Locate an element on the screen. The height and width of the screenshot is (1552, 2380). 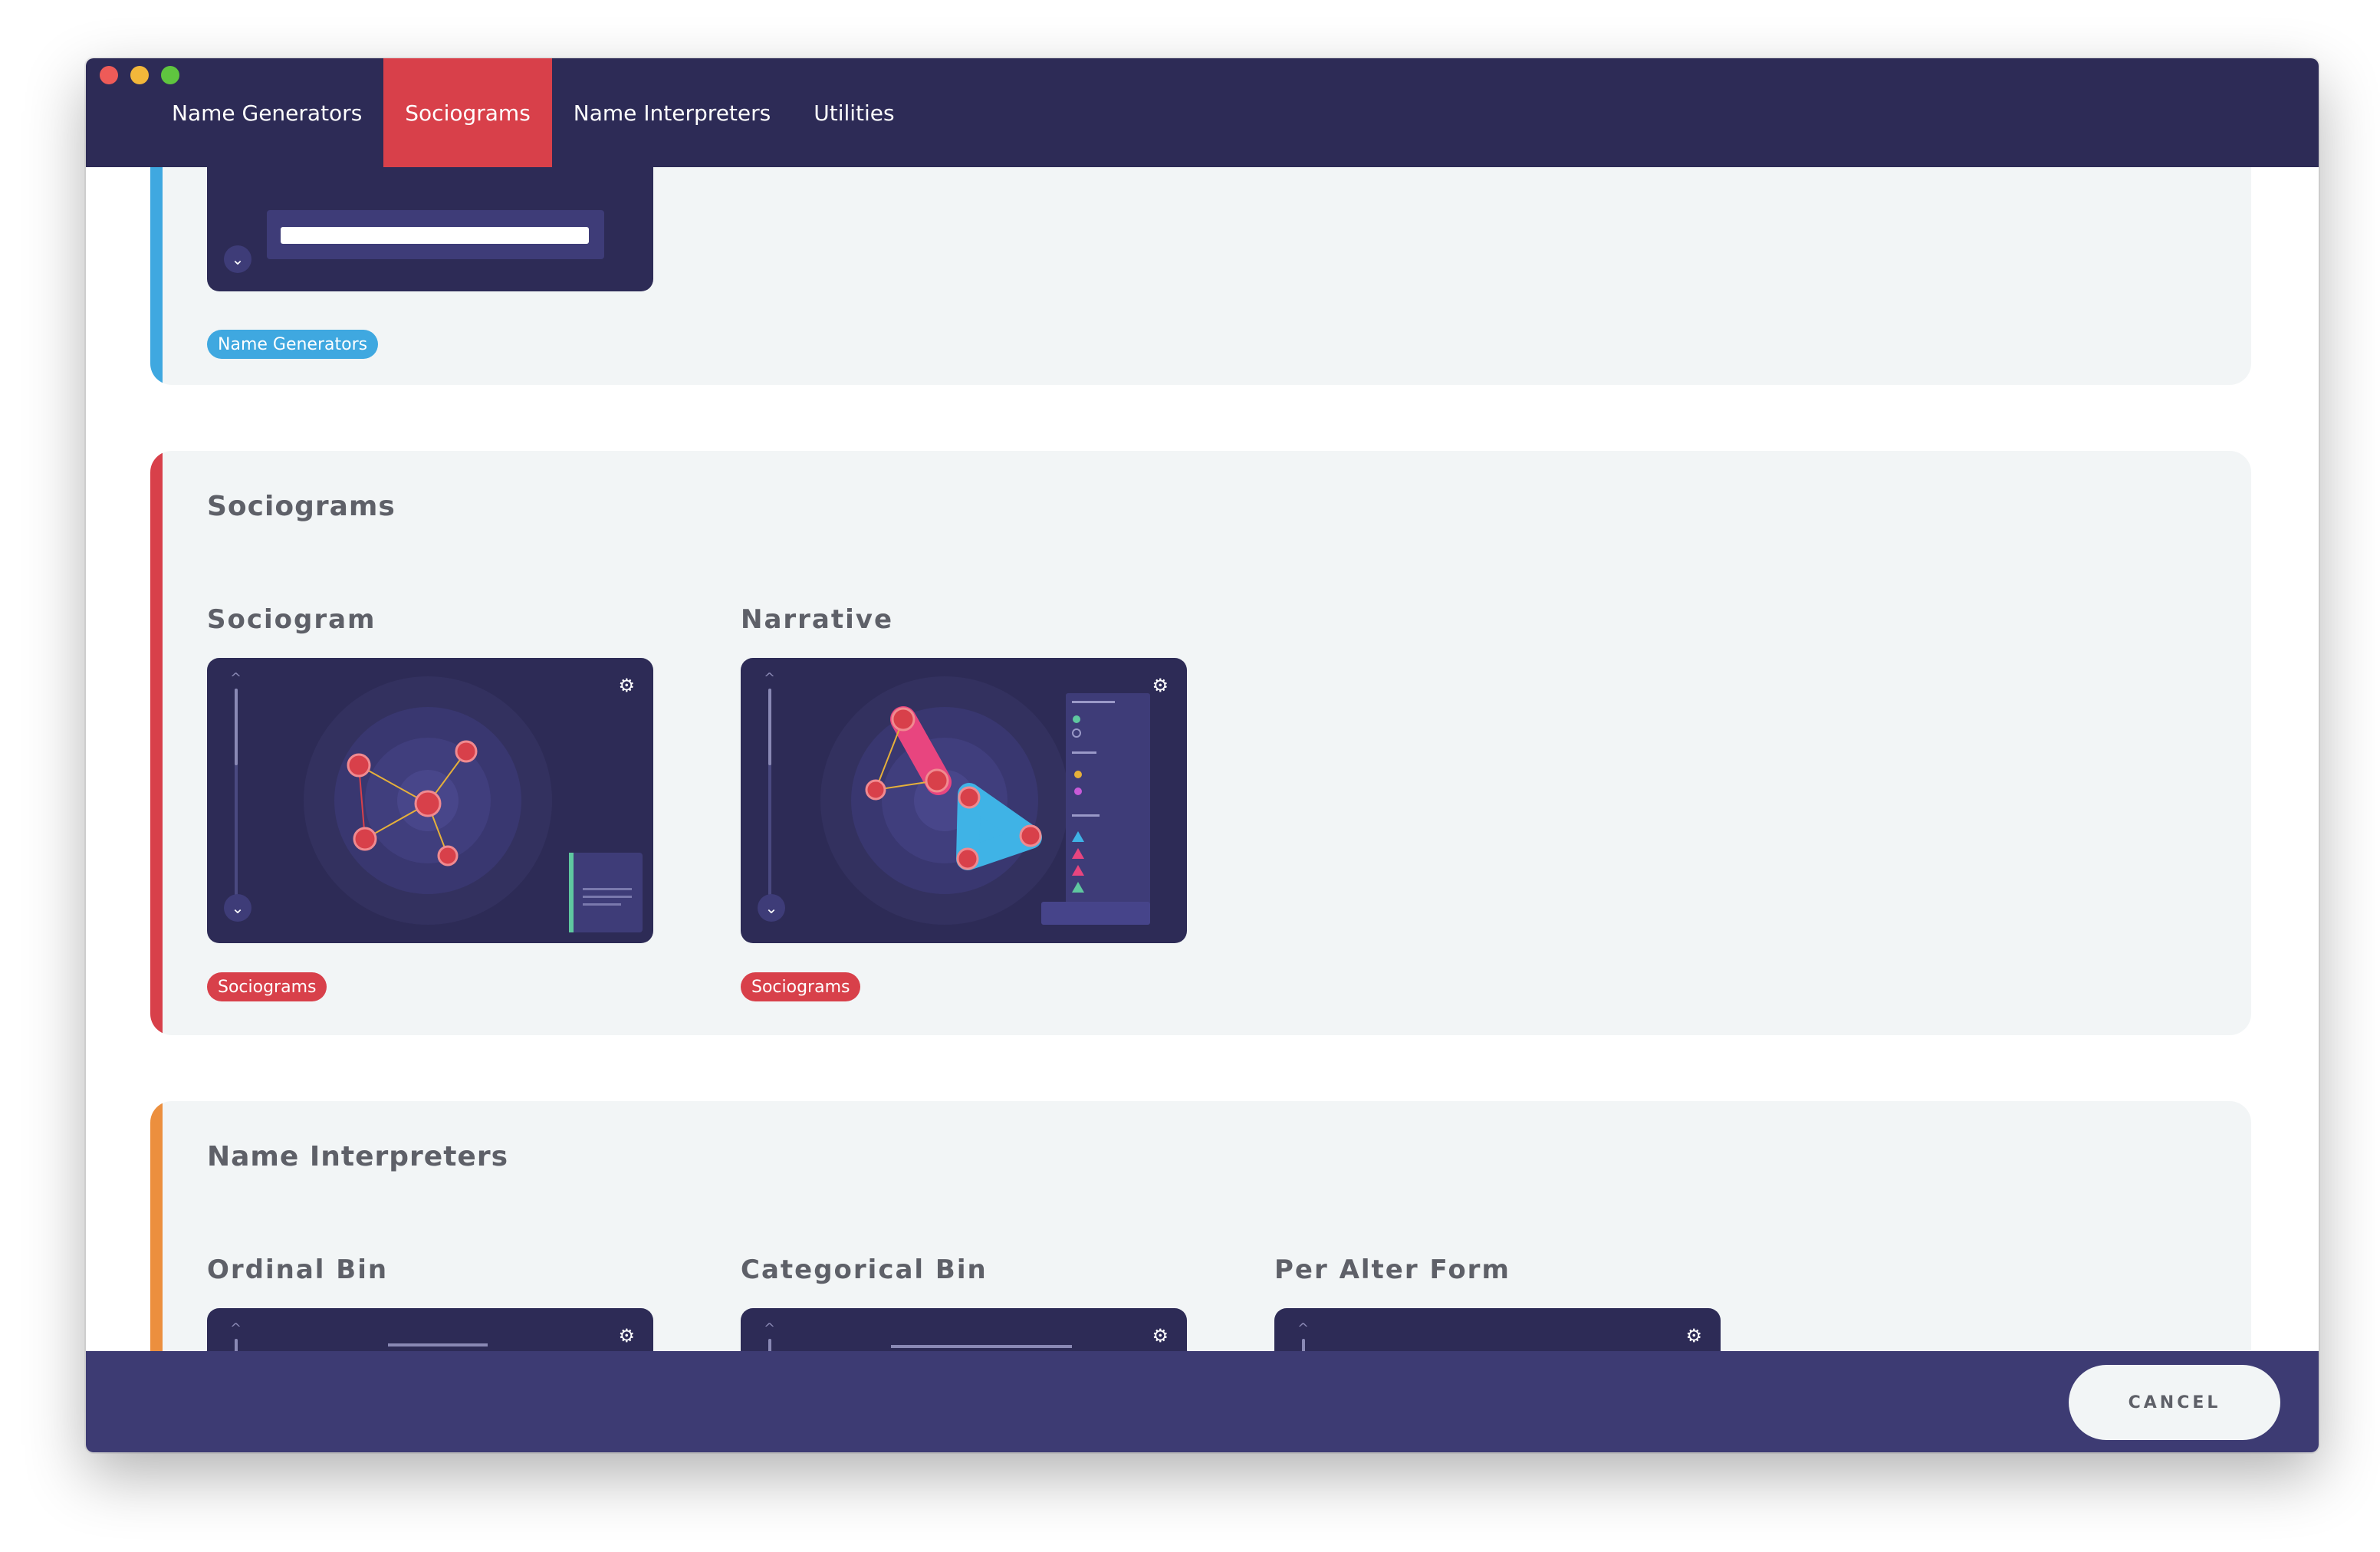
ordinal-bin-diagram is located at coordinates (438, 1344).